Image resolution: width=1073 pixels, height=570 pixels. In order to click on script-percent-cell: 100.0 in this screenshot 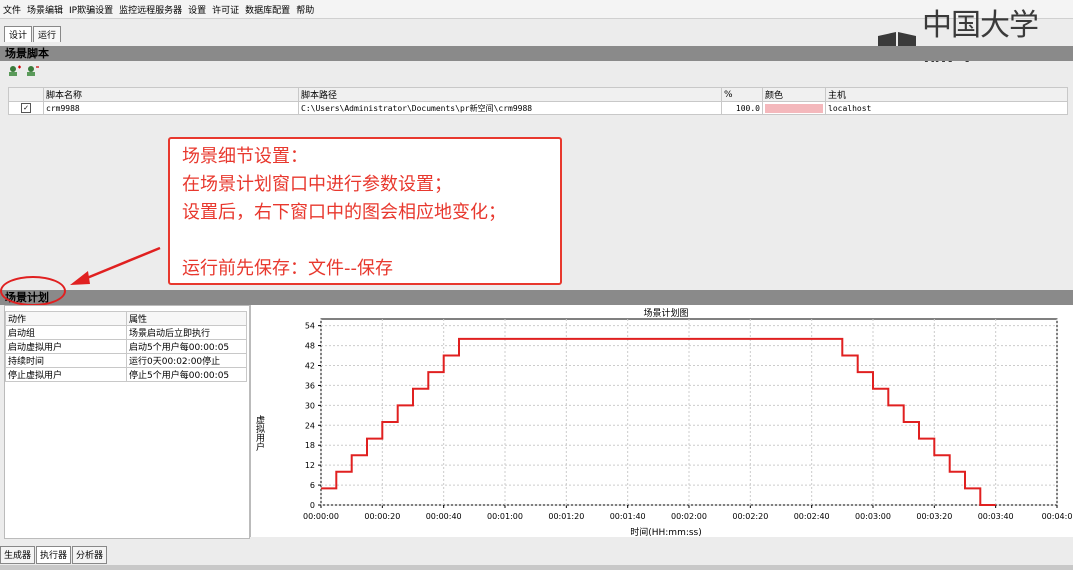, I will do `click(742, 108)`.